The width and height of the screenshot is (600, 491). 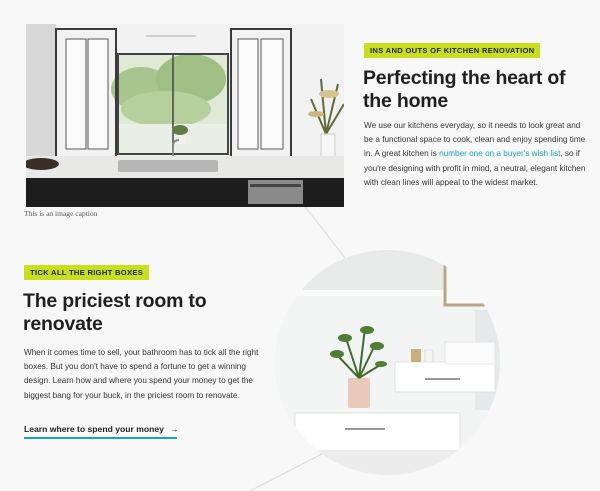 What do you see at coordinates (87, 272) in the screenshot?
I see `bathroom-tag: TICK ALL THE RIGHT BOXES` at bounding box center [87, 272].